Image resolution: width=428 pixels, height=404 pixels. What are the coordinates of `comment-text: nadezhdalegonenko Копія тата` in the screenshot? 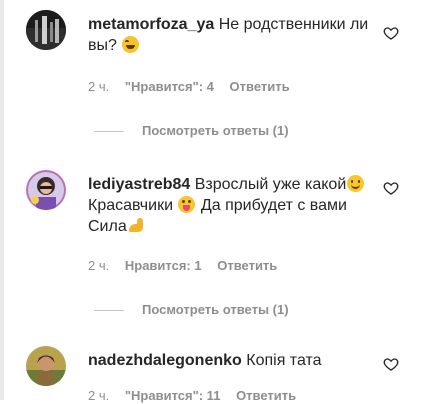 It's located at (233, 360).